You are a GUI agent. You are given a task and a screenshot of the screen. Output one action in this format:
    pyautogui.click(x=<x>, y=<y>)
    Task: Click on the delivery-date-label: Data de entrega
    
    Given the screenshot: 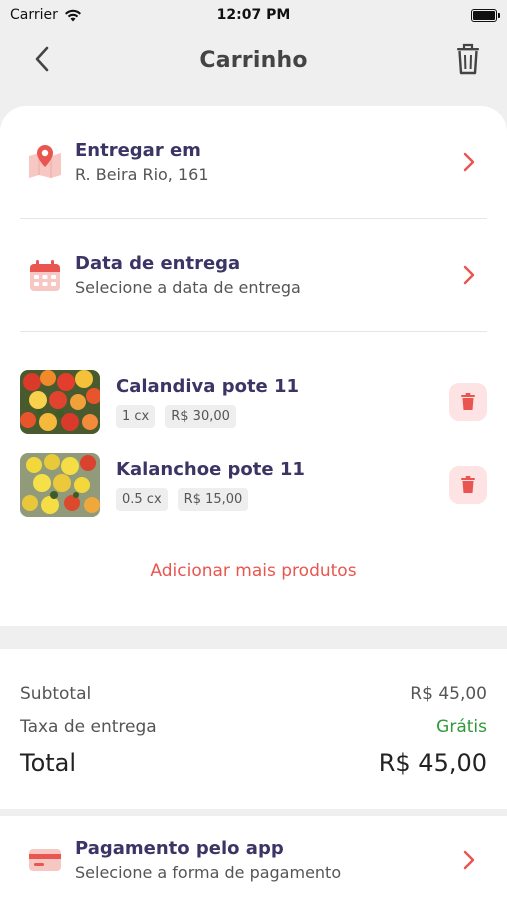 What is the action you would take?
    pyautogui.click(x=158, y=263)
    